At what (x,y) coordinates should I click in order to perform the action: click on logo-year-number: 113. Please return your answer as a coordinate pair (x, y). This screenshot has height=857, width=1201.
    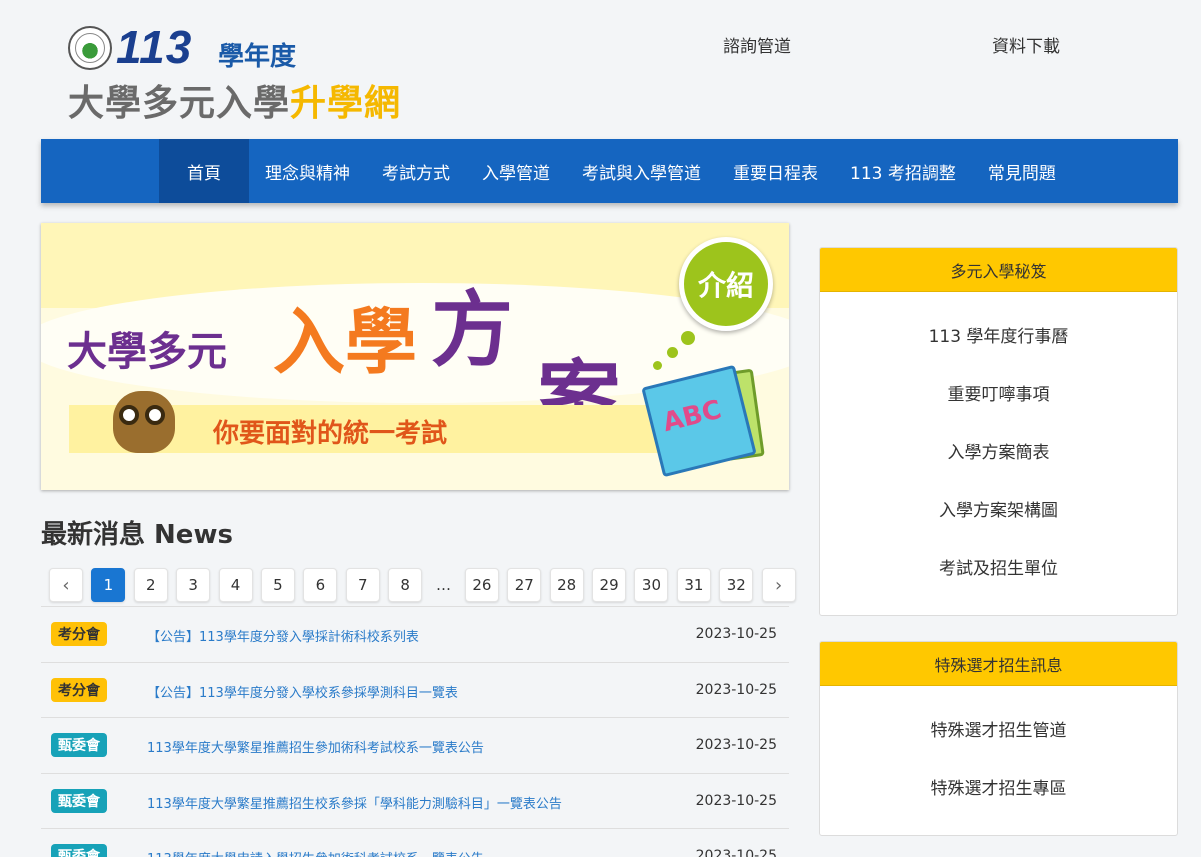
    Looking at the image, I should click on (154, 47).